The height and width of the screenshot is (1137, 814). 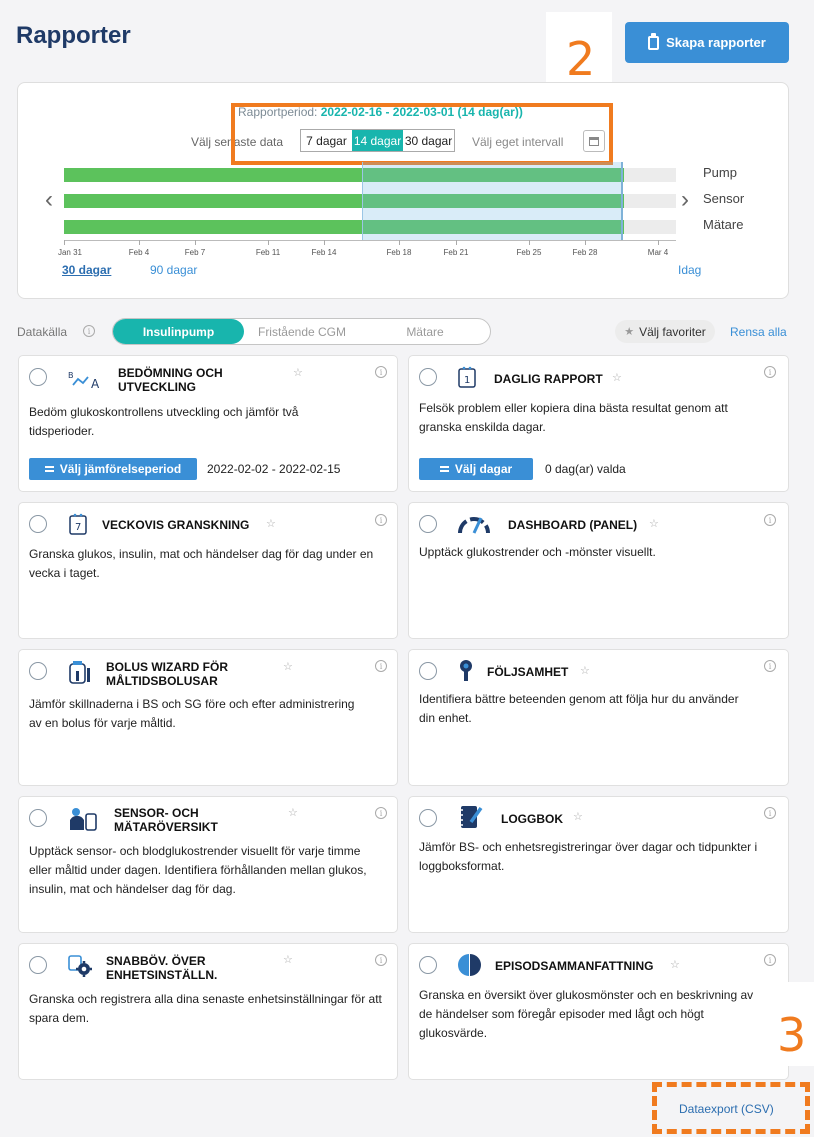 What do you see at coordinates (42, 332) in the screenshot?
I see `datasource-label: Datakälla` at bounding box center [42, 332].